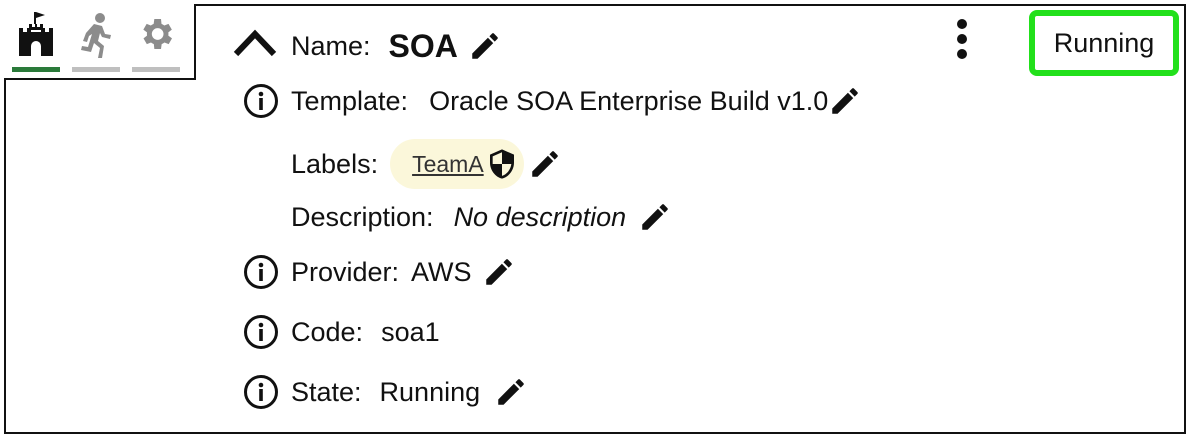 Image resolution: width=1190 pixels, height=436 pixels. I want to click on tab-settings, so click(156, 41).